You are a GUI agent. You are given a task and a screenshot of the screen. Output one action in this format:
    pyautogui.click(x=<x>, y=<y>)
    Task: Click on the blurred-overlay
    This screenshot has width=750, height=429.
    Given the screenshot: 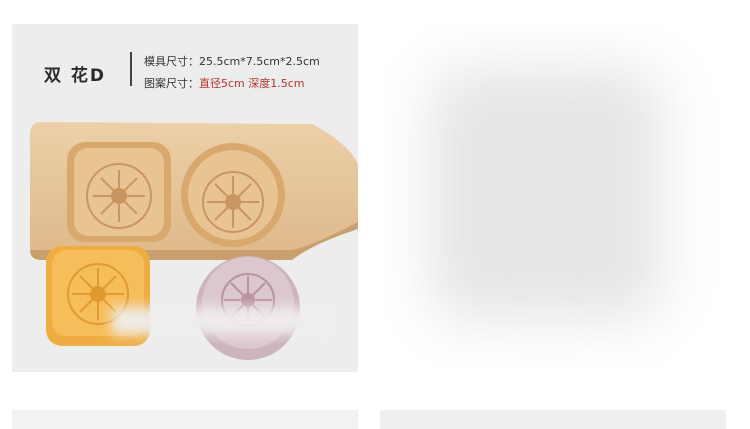 What is the action you would take?
    pyautogui.click(x=222, y=321)
    